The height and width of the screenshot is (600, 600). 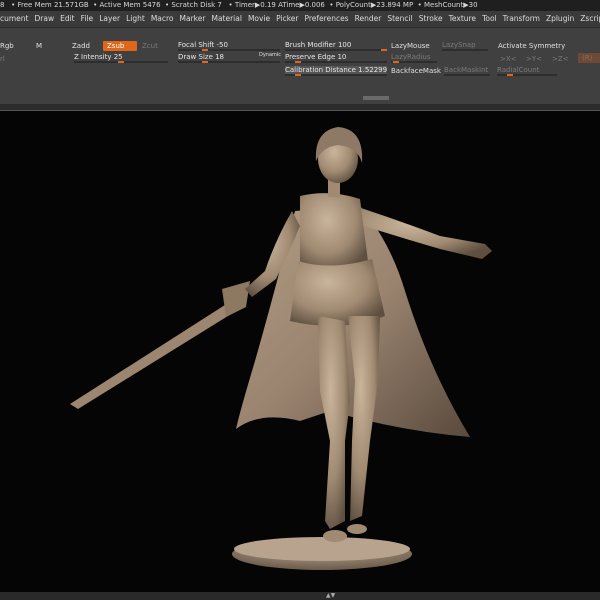 I want to click on right-leg, so click(x=334, y=422).